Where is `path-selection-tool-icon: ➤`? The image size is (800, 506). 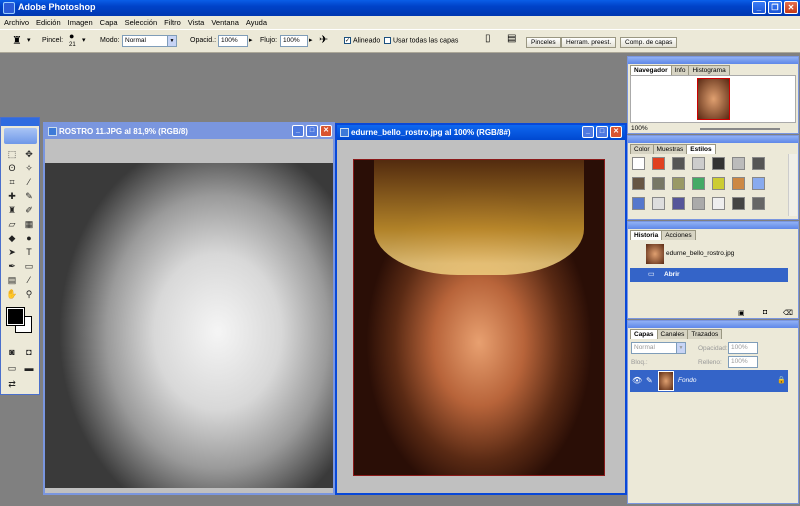 path-selection-tool-icon: ➤ is located at coordinates (12, 252).